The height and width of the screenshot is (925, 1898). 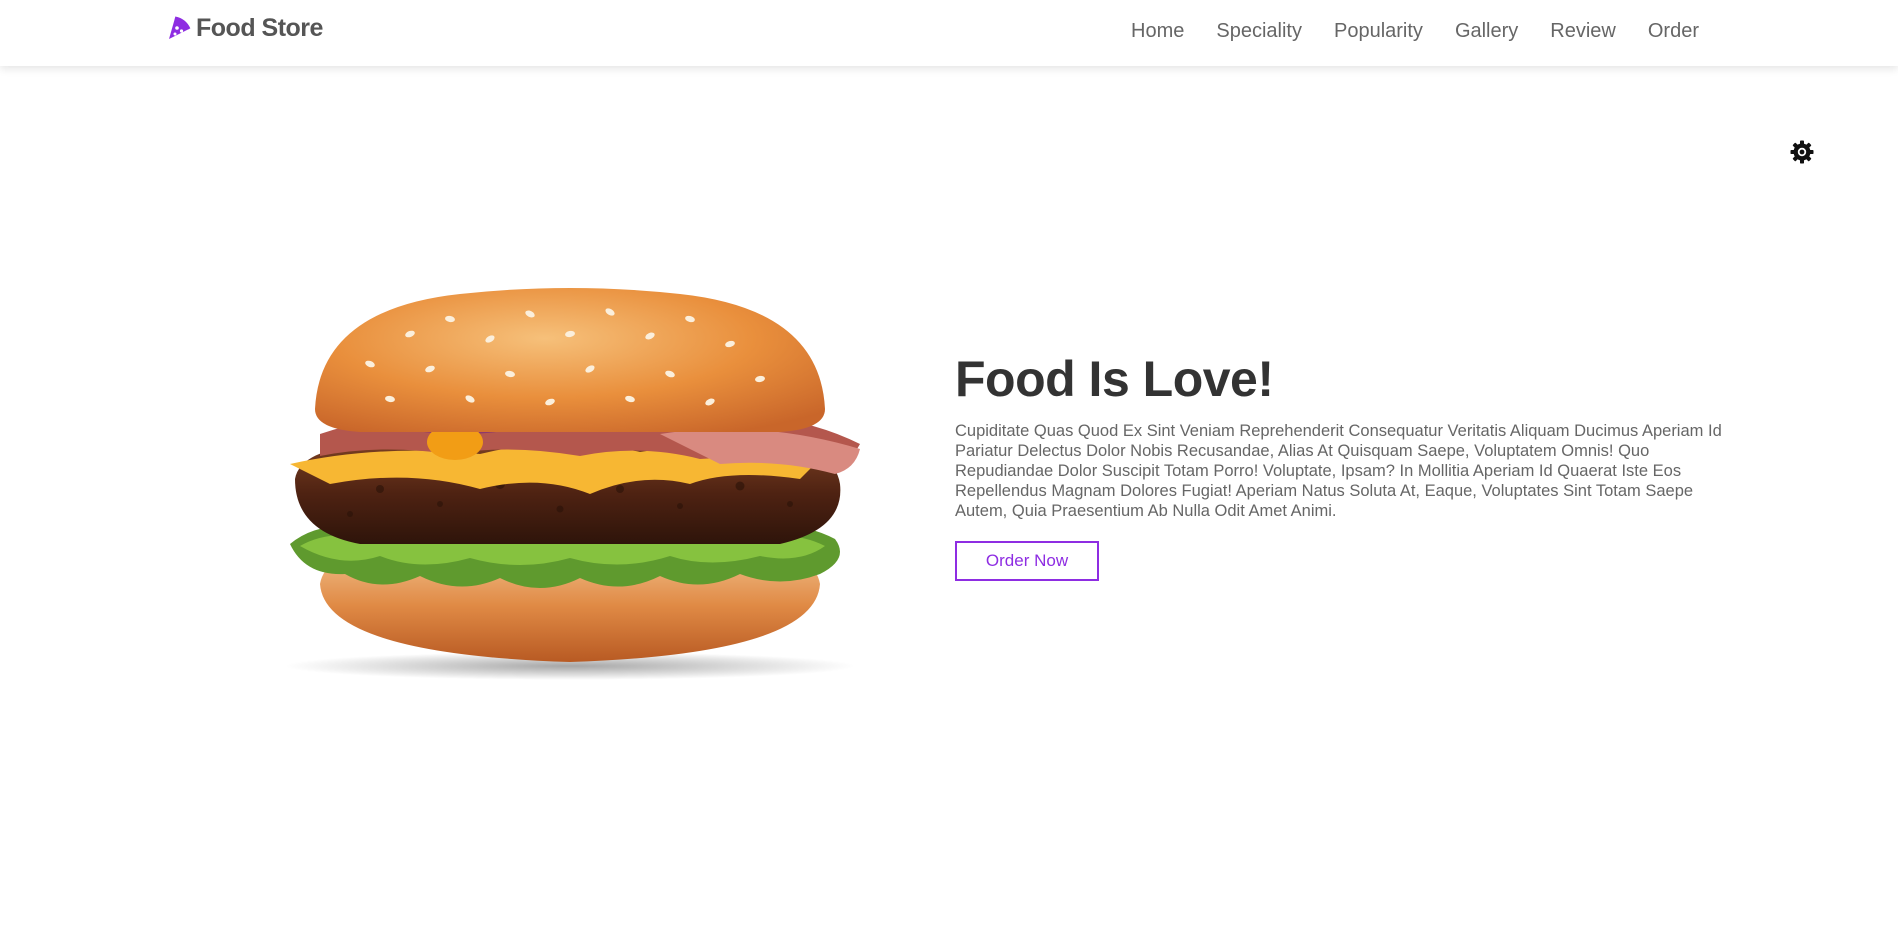 What do you see at coordinates (1027, 561) in the screenshot?
I see `order-now-button: Order Now` at bounding box center [1027, 561].